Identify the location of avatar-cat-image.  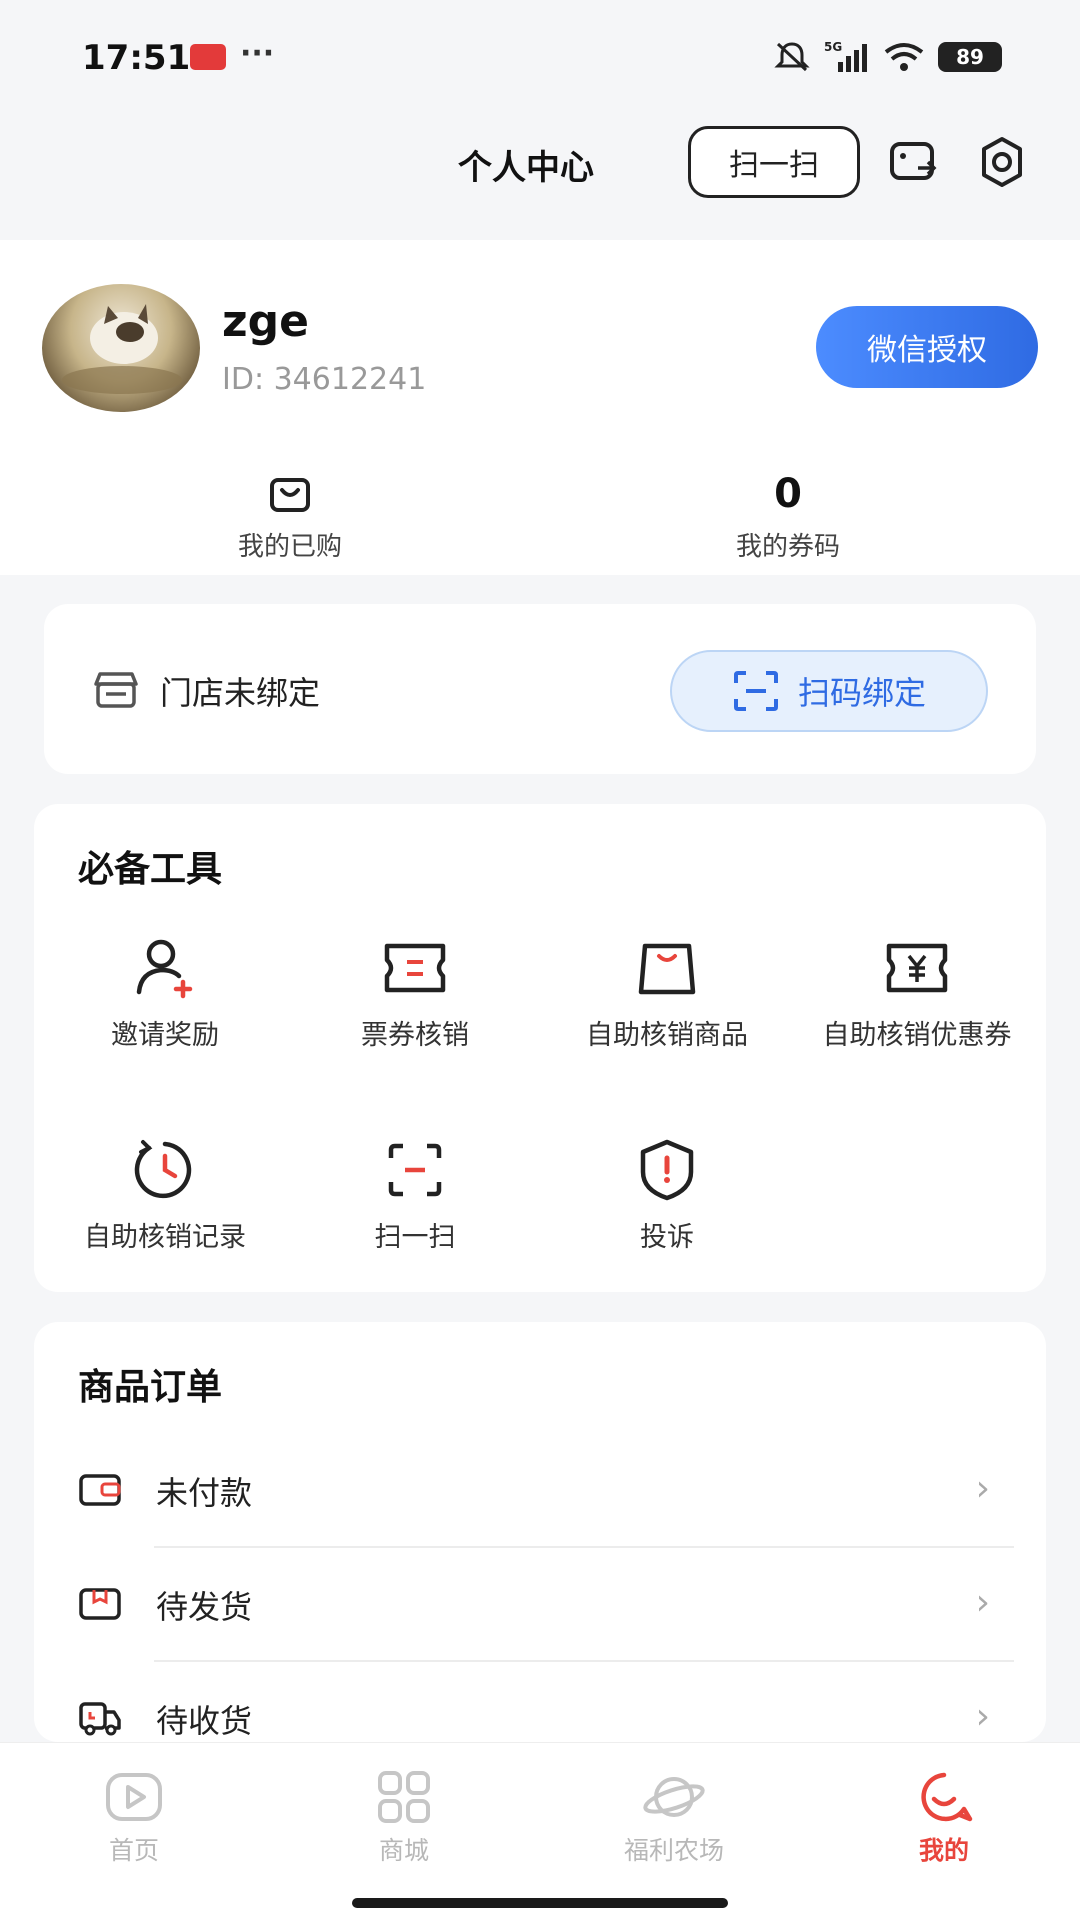
(122, 349).